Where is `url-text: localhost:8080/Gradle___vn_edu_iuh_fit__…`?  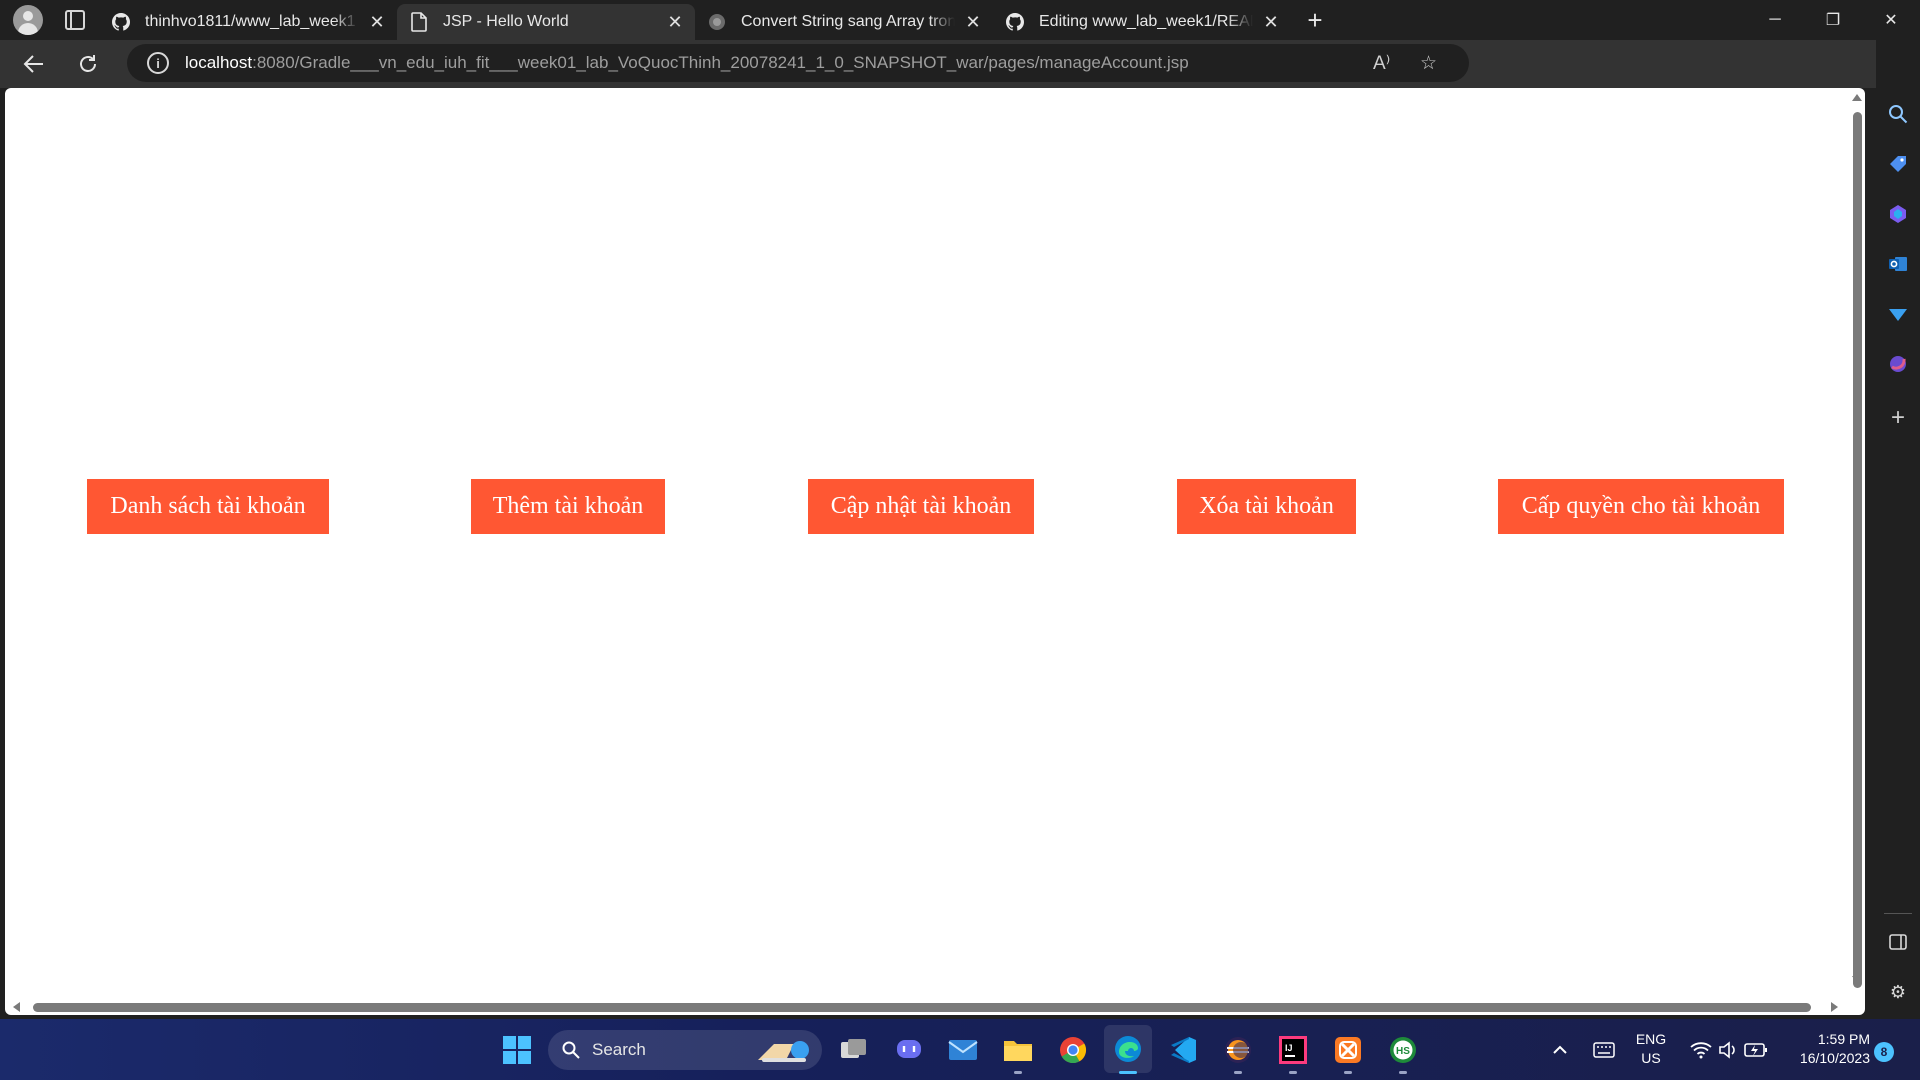
url-text: localhost:8080/Gradle___vn_edu_iuh_fit__… is located at coordinates (687, 63).